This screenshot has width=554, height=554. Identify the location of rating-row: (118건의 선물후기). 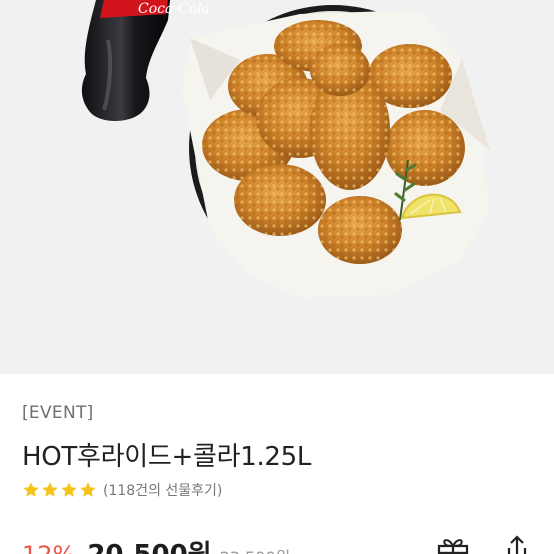
(122, 490).